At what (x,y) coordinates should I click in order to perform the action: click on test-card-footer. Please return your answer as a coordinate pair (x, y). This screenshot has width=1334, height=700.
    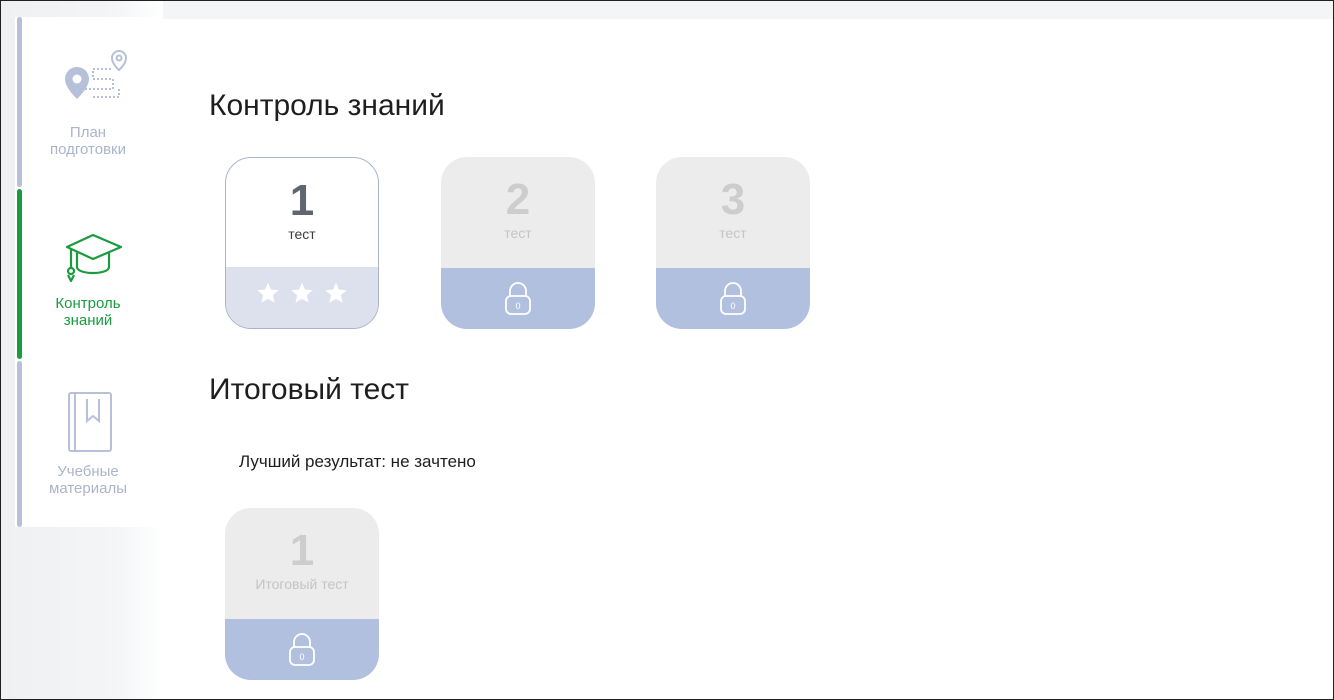
    Looking at the image, I should click on (302, 297).